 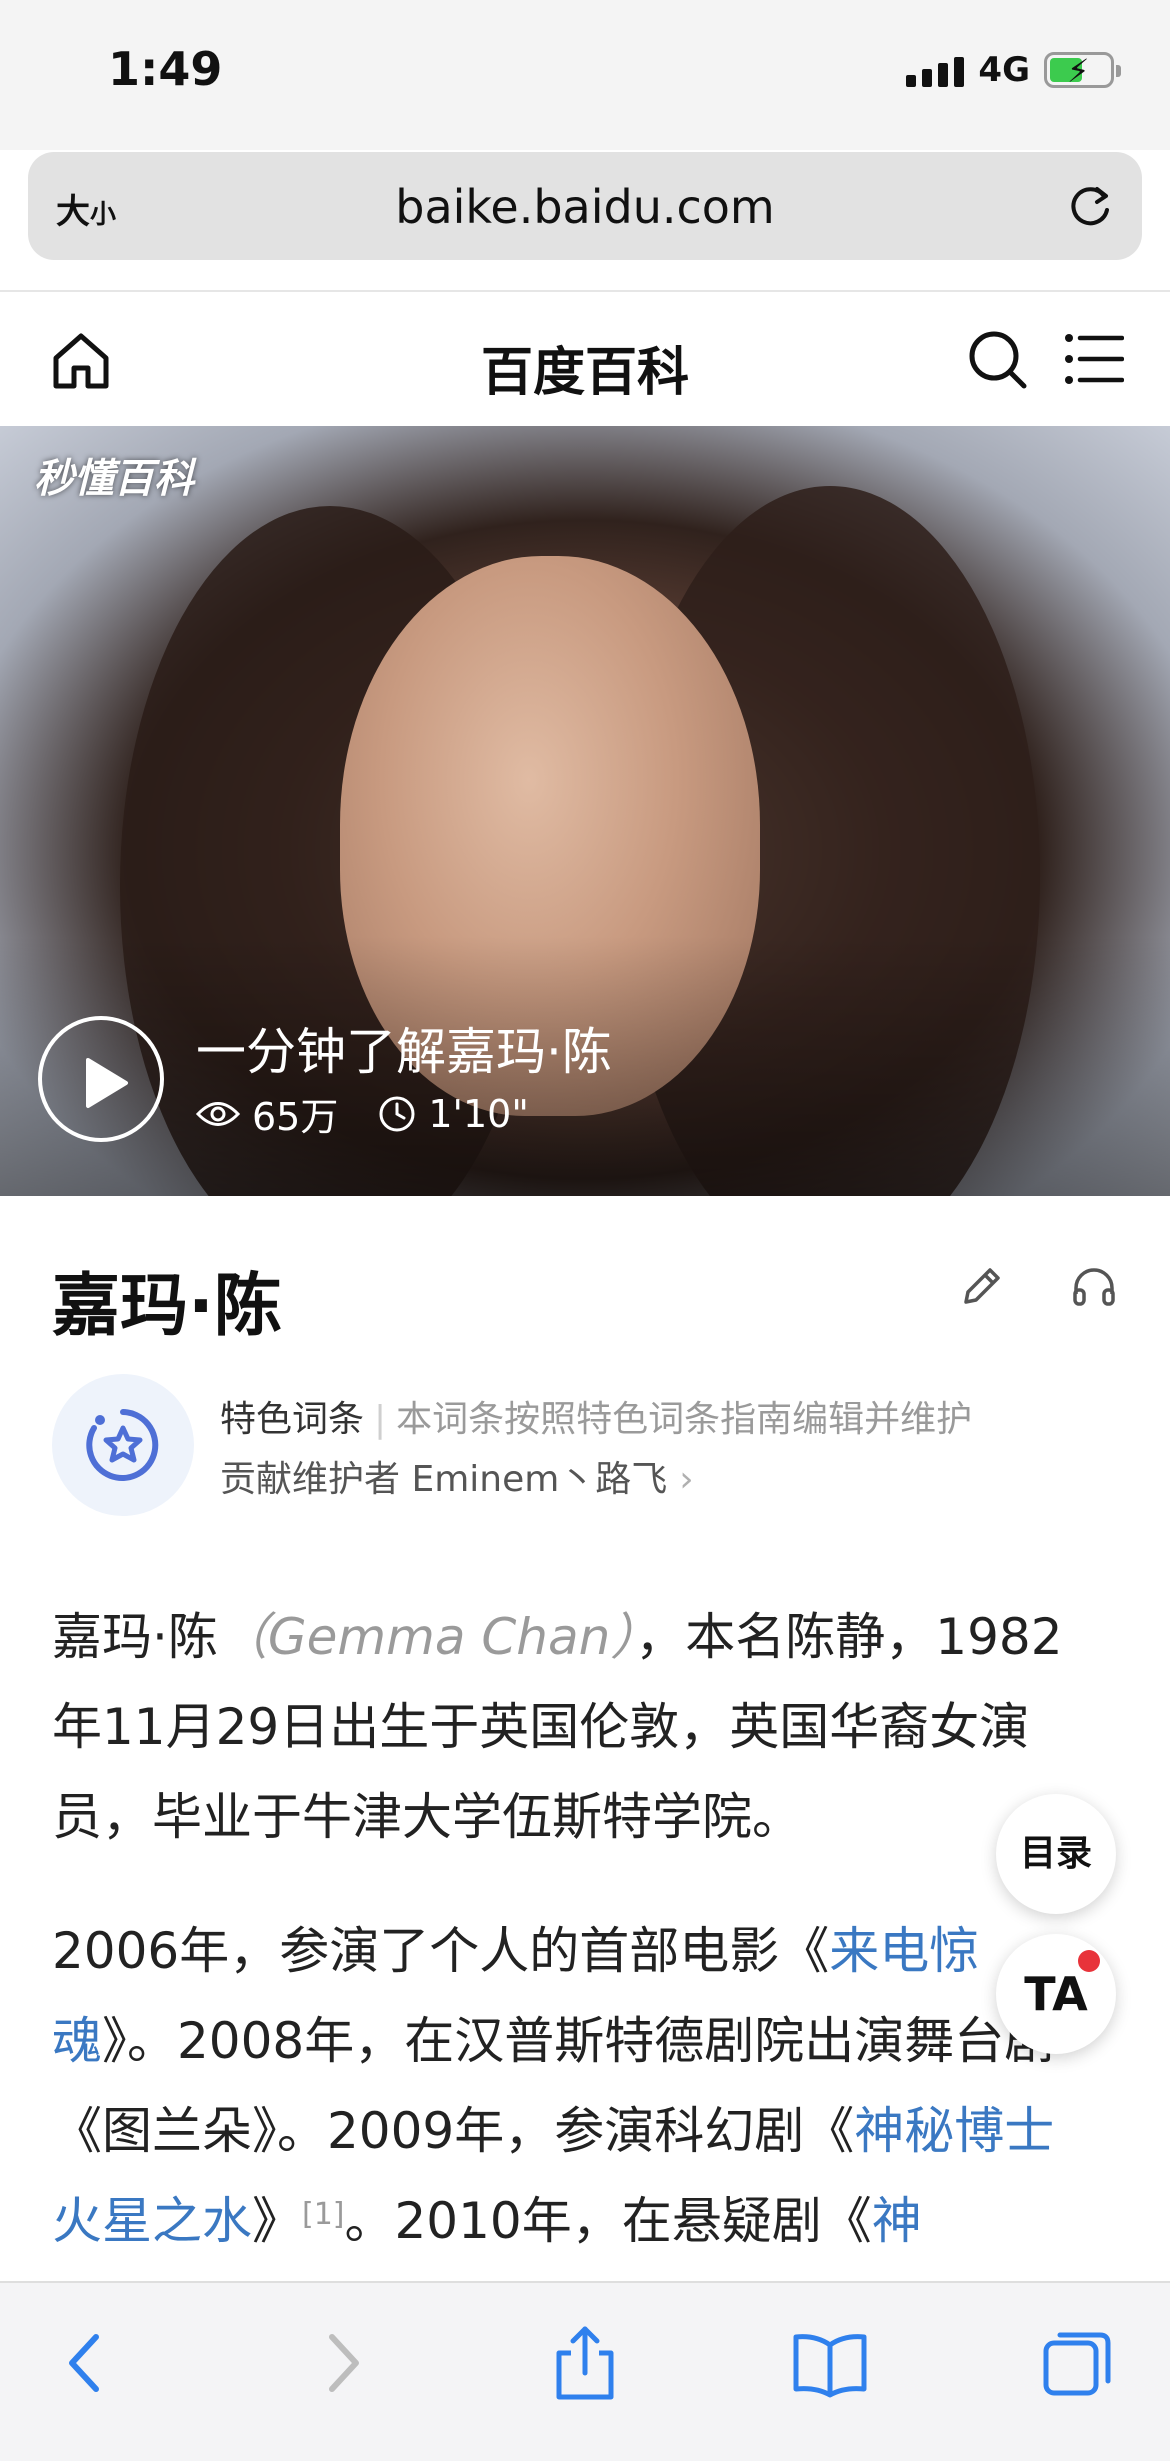 I want to click on featured-desc: 本词条按照特色词条指南编辑并维护, so click(x=684, y=1419).